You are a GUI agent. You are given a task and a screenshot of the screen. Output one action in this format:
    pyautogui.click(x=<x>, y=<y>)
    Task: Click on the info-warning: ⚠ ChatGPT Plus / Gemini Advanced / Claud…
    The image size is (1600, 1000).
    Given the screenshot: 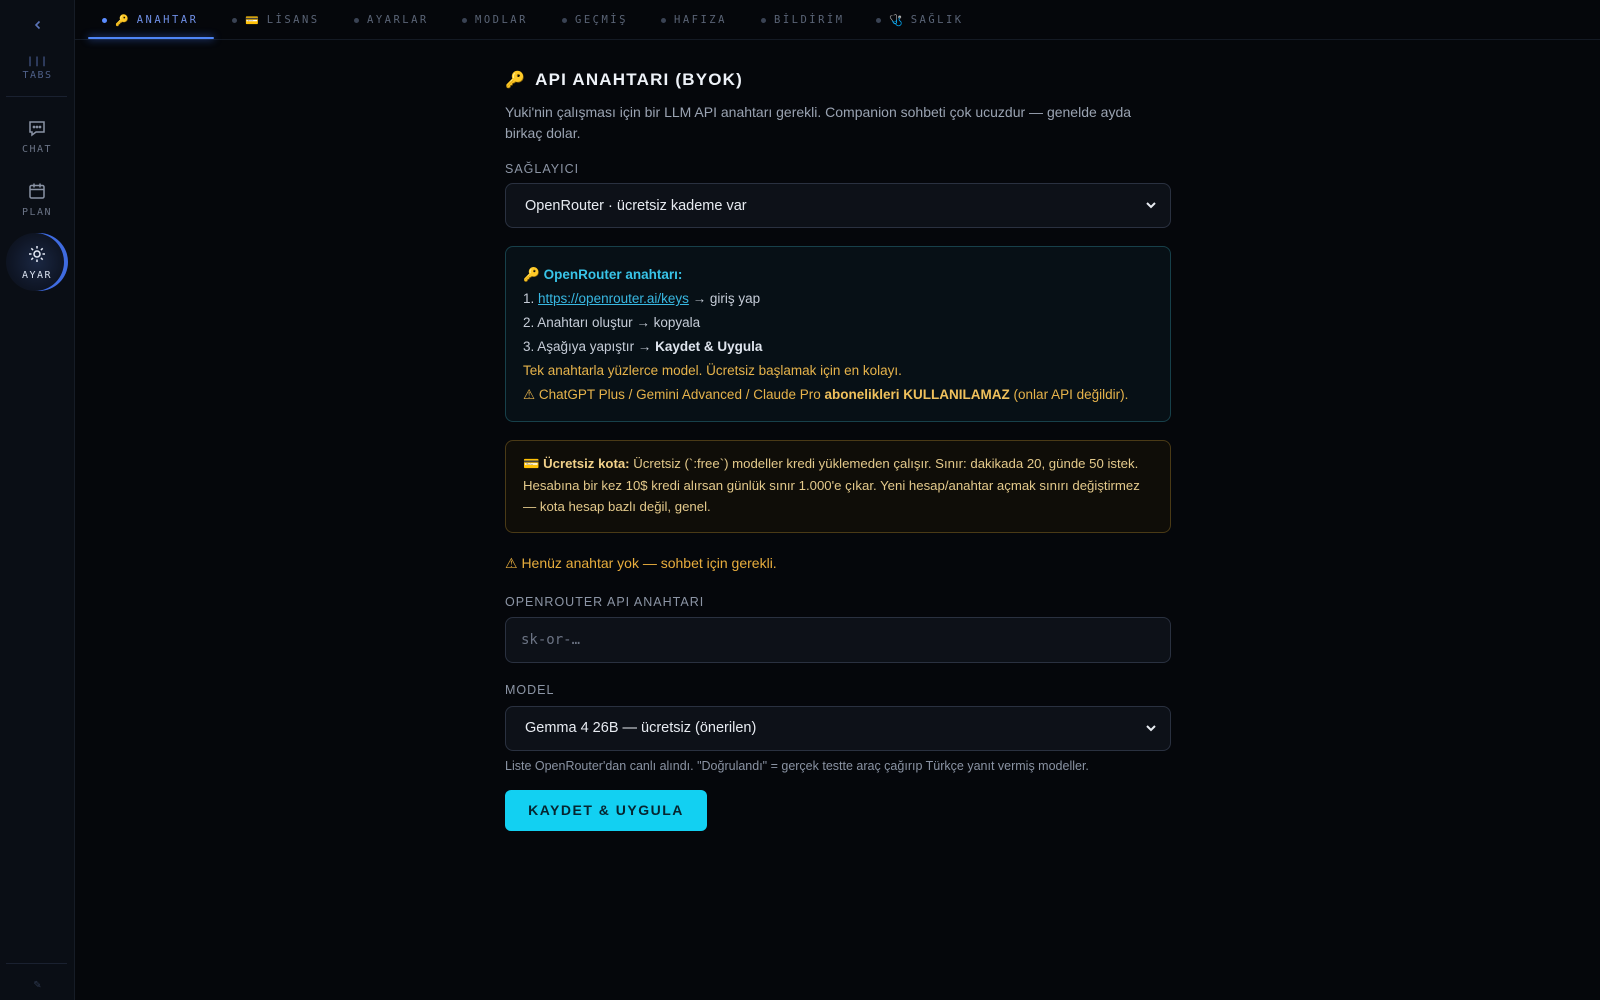 What is the action you would take?
    pyautogui.click(x=838, y=395)
    